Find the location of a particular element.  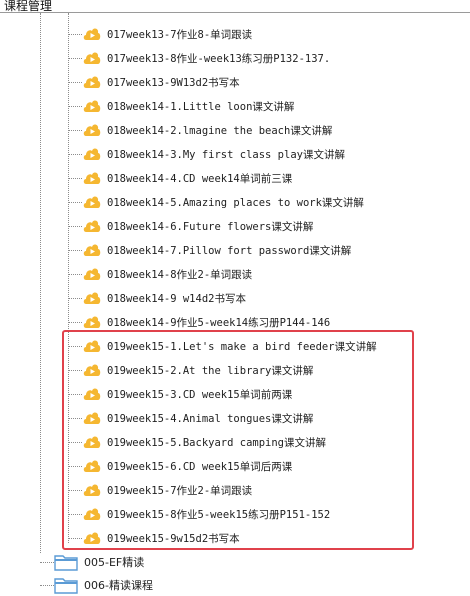

lesson-item: 018week14-7.Pillow fort password课文讲解 is located at coordinates (209, 250).